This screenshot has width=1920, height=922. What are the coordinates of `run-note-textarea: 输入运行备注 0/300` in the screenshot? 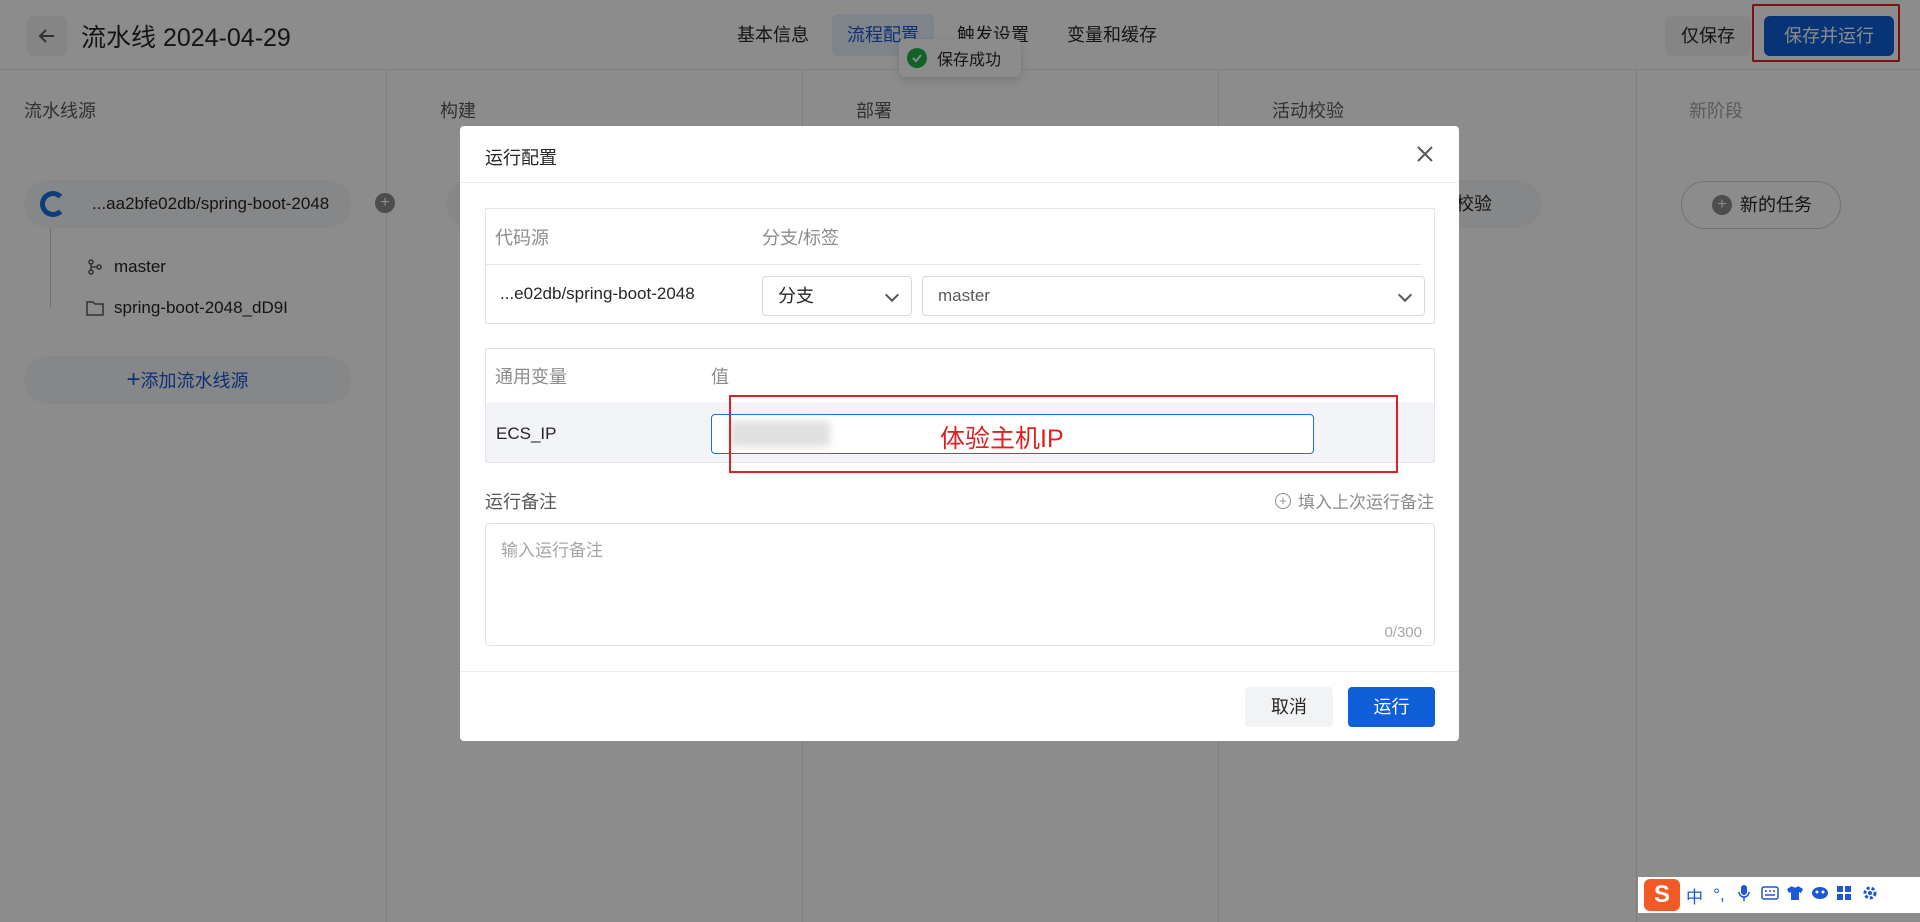 It's located at (960, 584).